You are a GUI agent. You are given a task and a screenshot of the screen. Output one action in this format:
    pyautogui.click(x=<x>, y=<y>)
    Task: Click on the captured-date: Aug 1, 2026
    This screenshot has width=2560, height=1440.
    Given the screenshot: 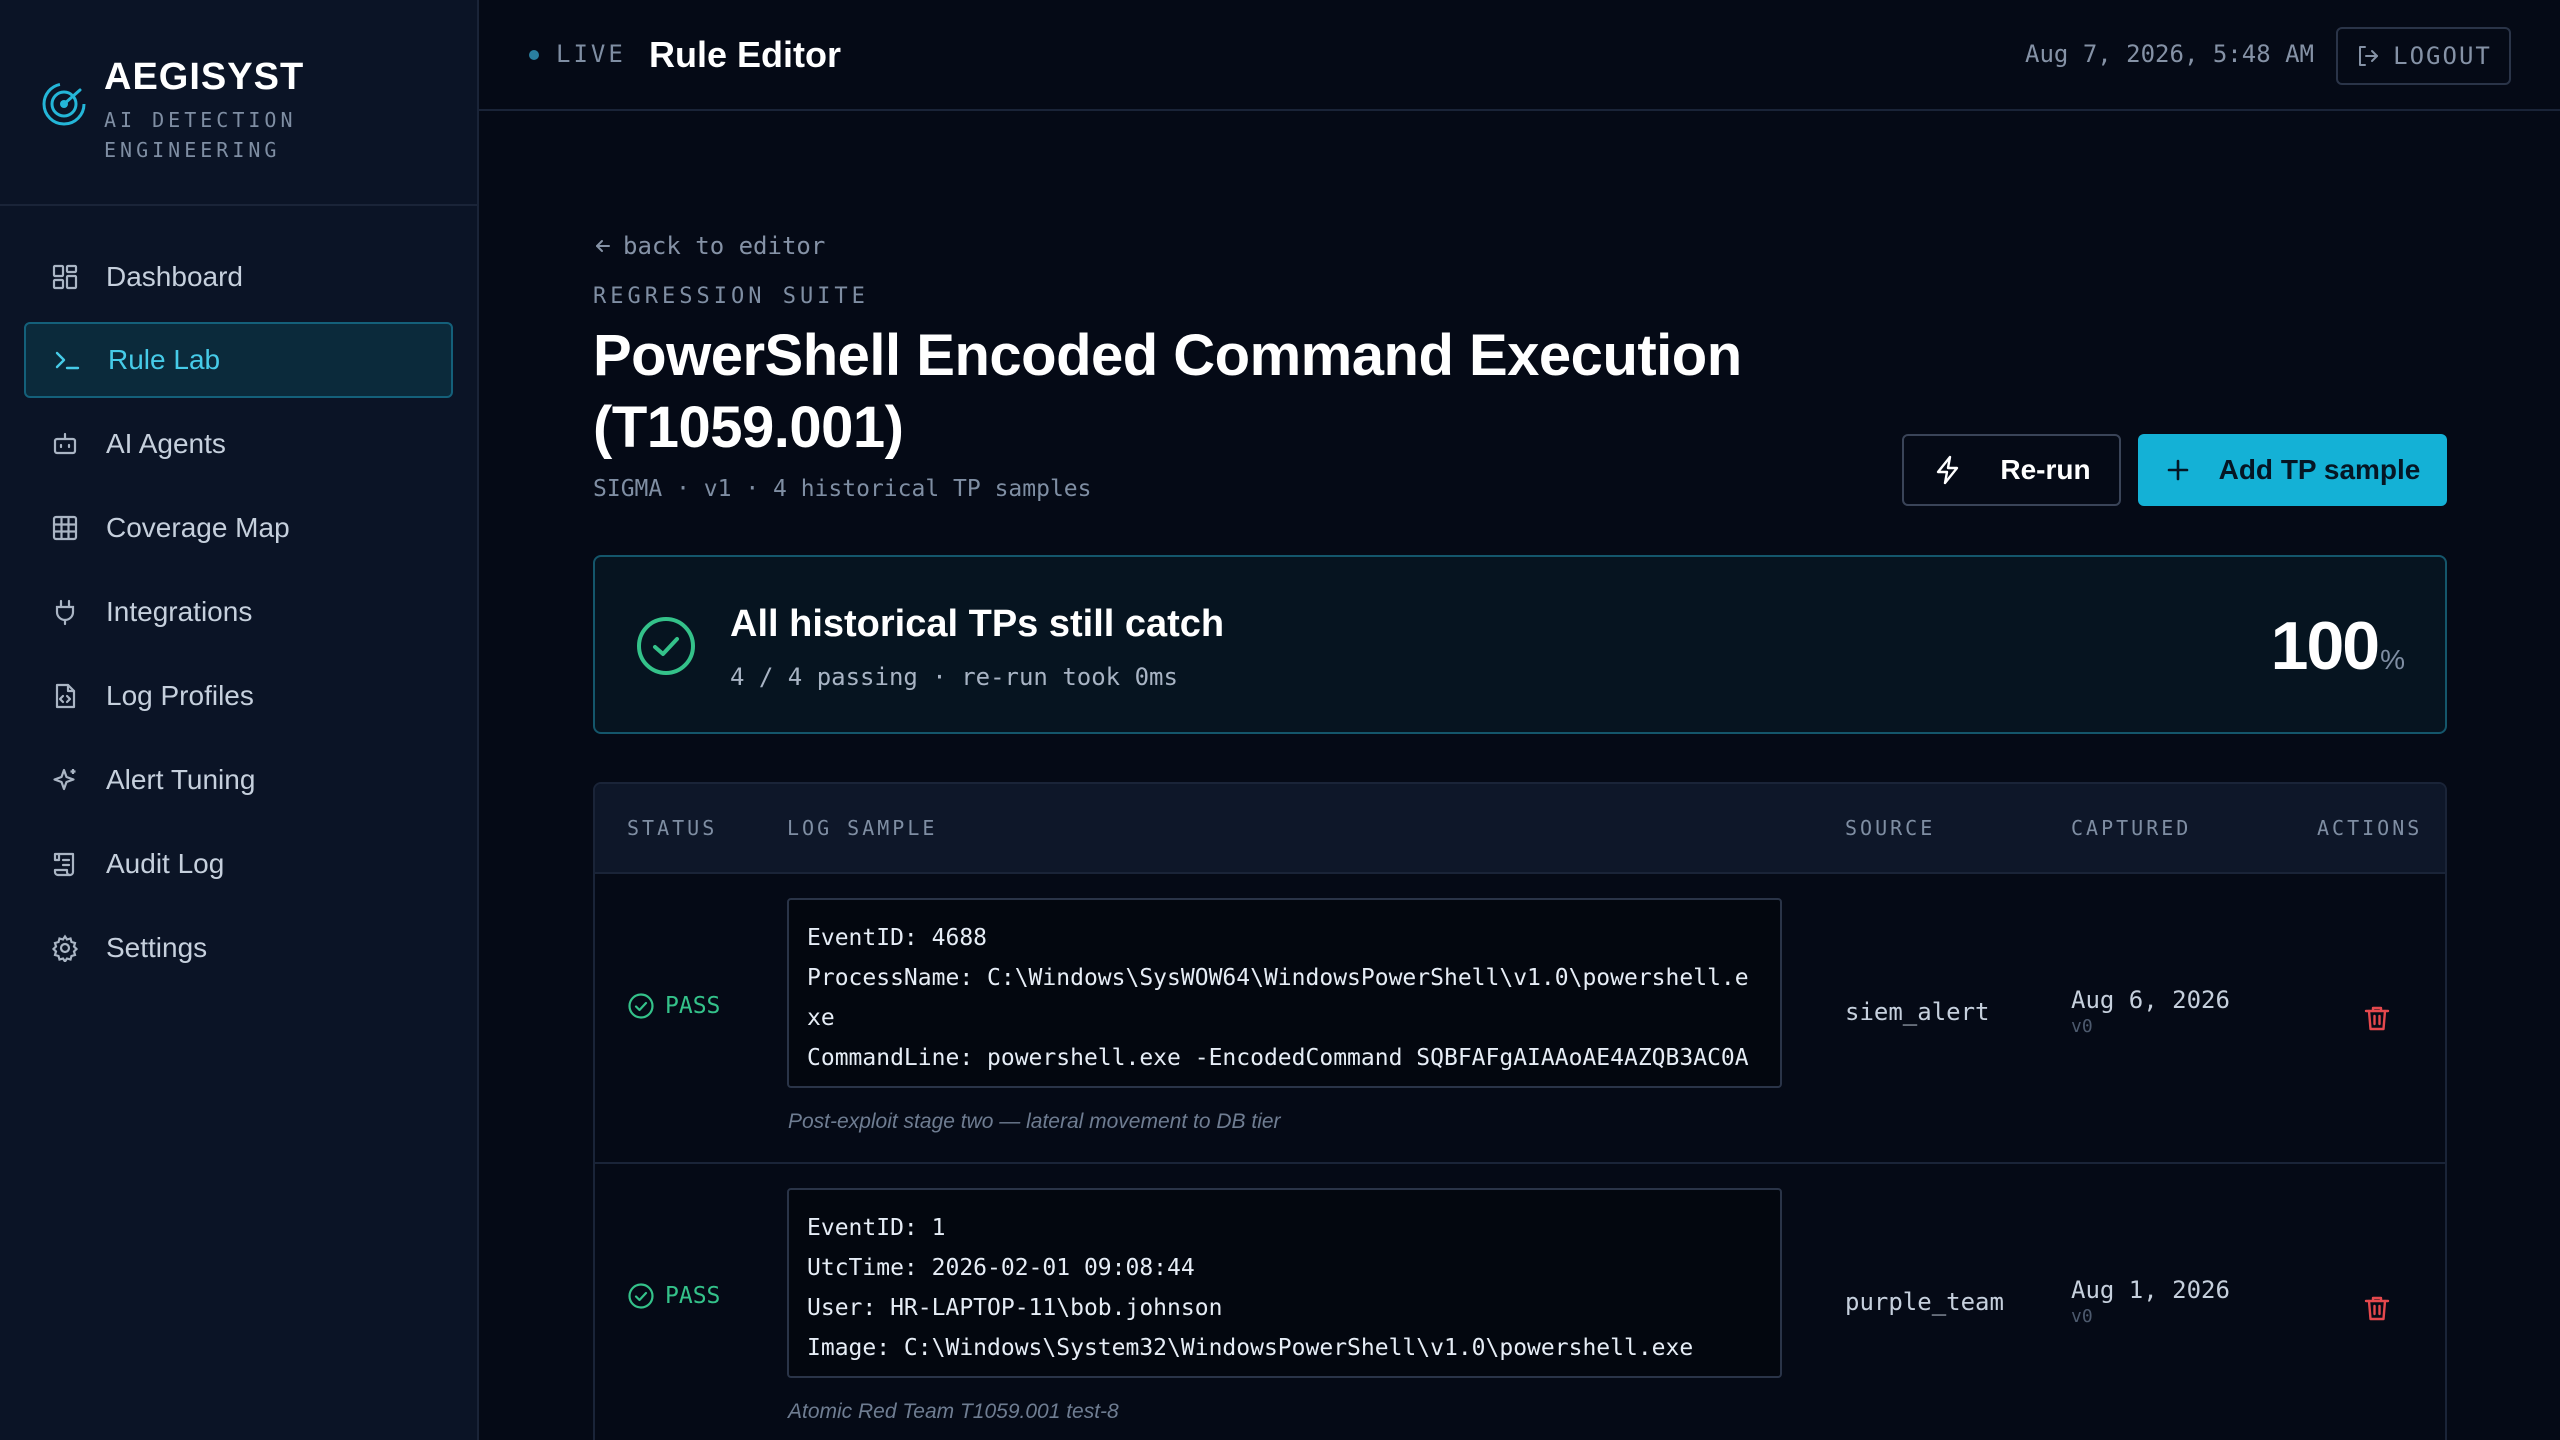 What is the action you would take?
    pyautogui.click(x=2150, y=1290)
    